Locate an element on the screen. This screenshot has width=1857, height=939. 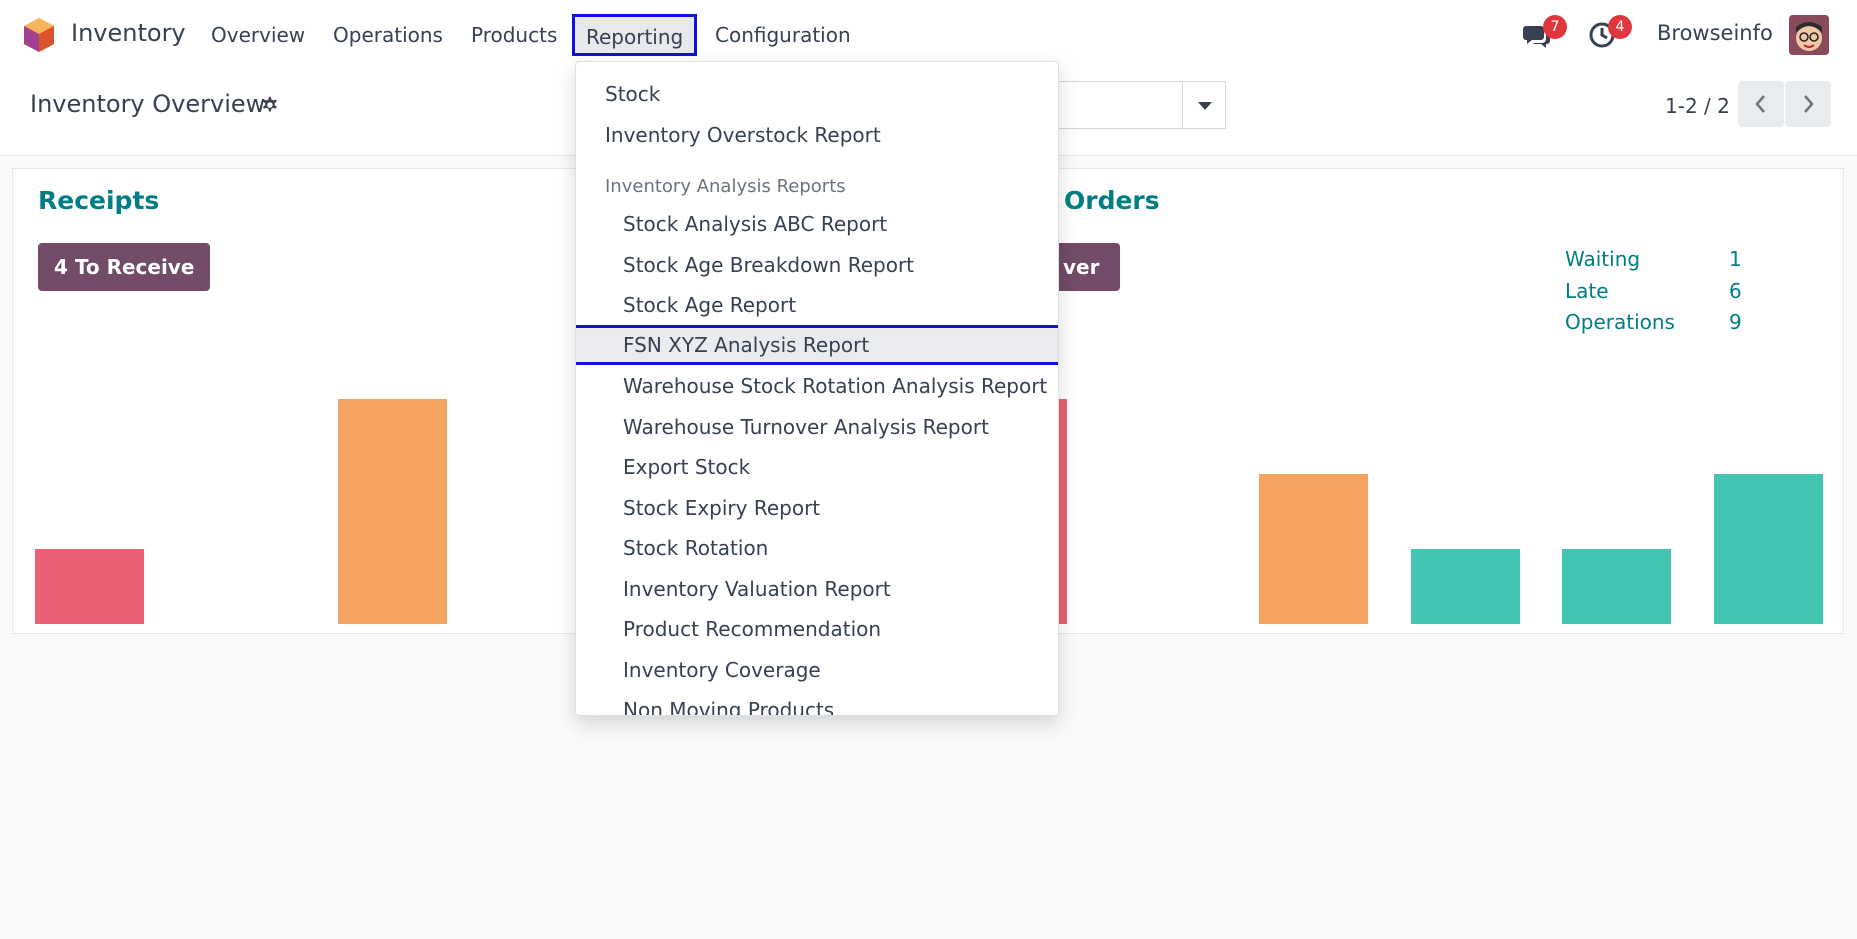
stat-late-label: Late is located at coordinates (1587, 291).